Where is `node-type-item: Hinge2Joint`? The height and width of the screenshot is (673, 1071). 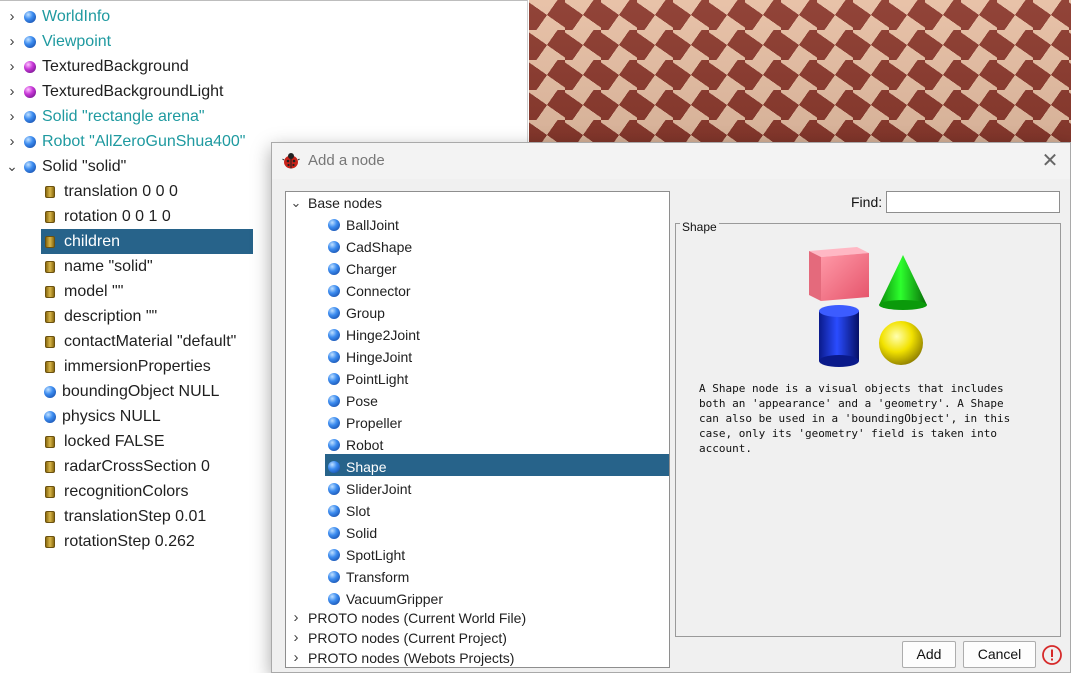 node-type-item: Hinge2Joint is located at coordinates (493, 335).